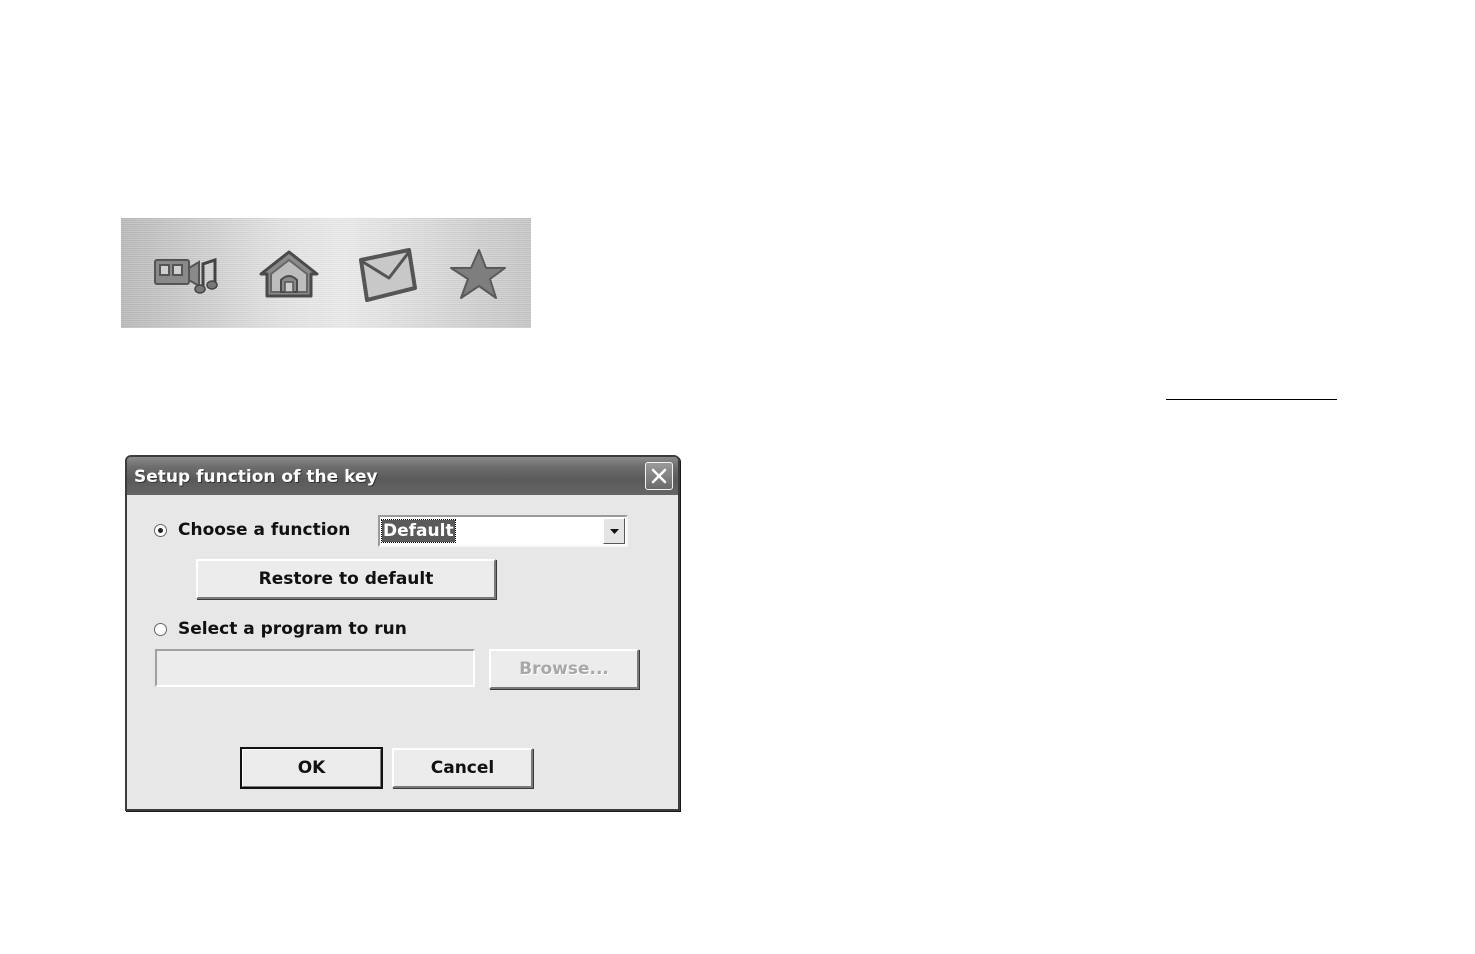 This screenshot has height=954, width=1475. I want to click on dialog-title: Setup function of the key, so click(256, 477).